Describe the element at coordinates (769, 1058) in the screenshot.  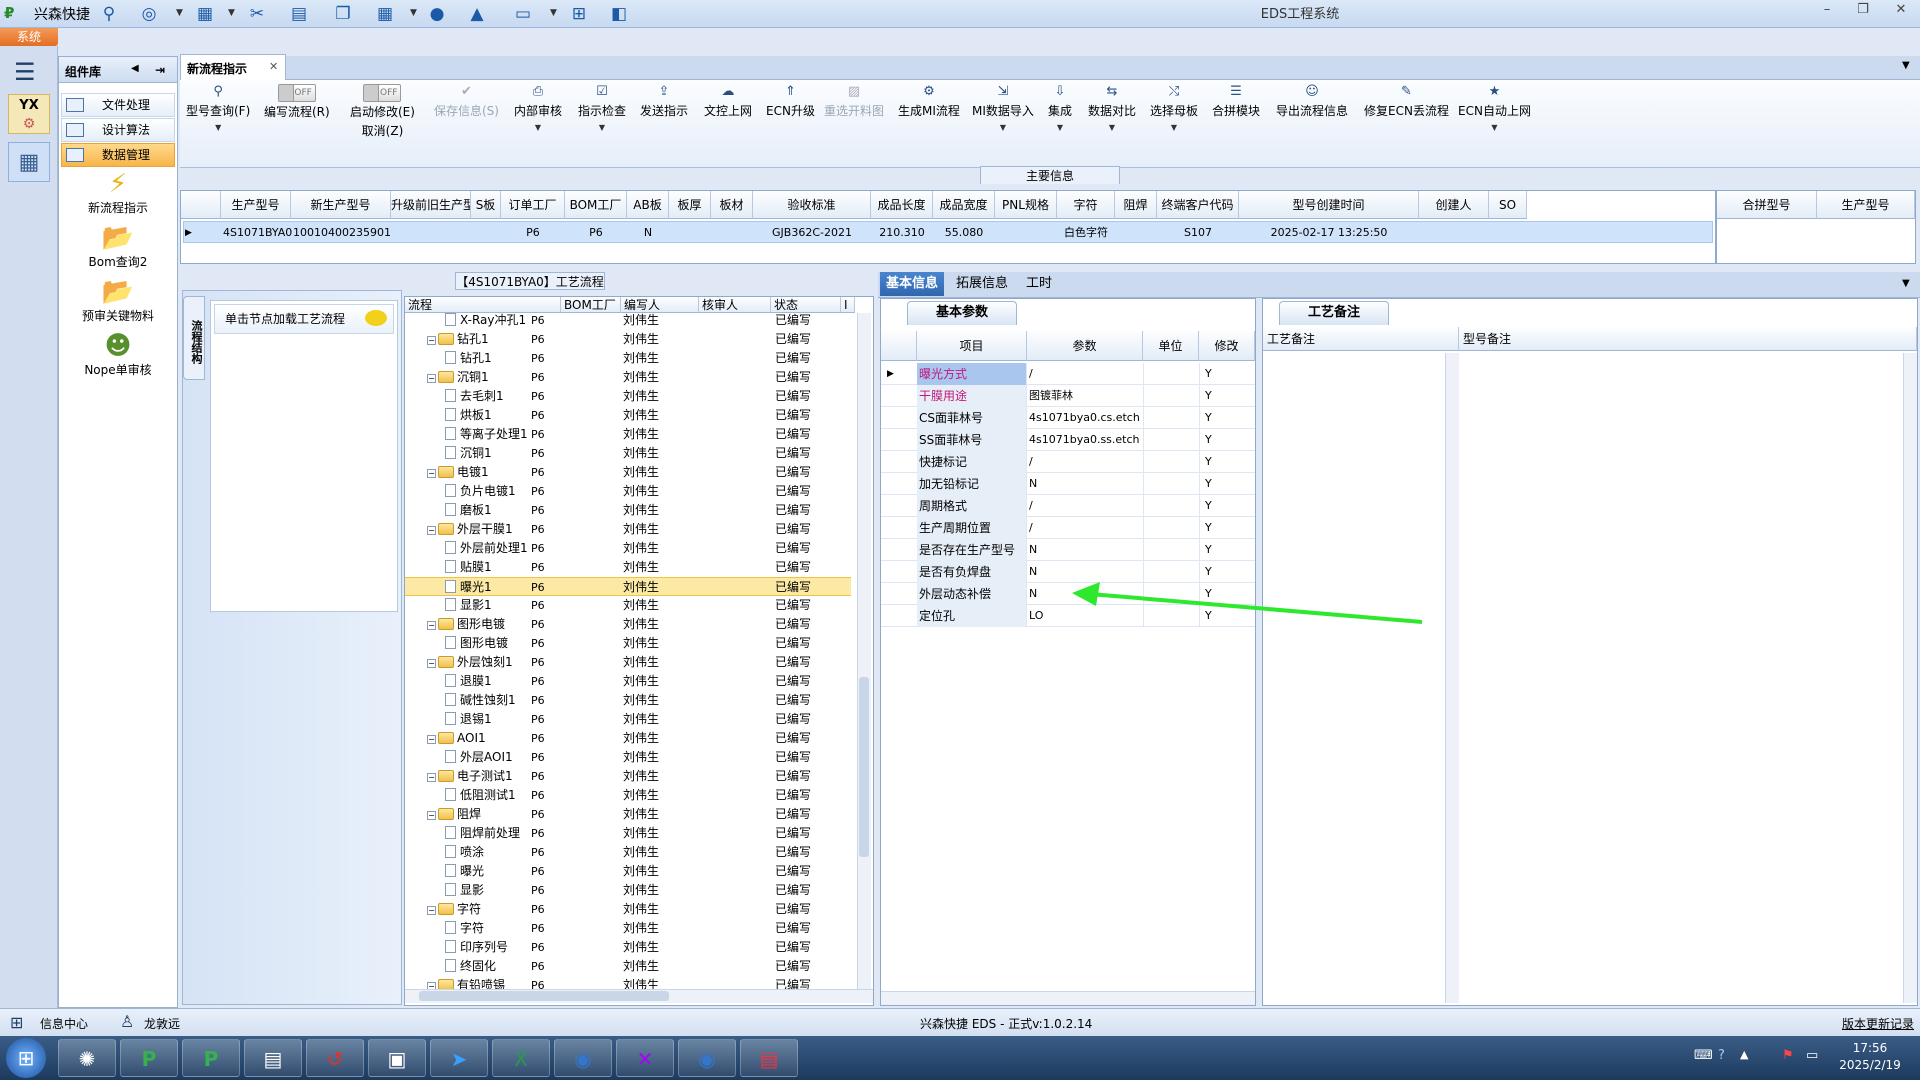
I see `taskbar-app-doc: ▤` at that location.